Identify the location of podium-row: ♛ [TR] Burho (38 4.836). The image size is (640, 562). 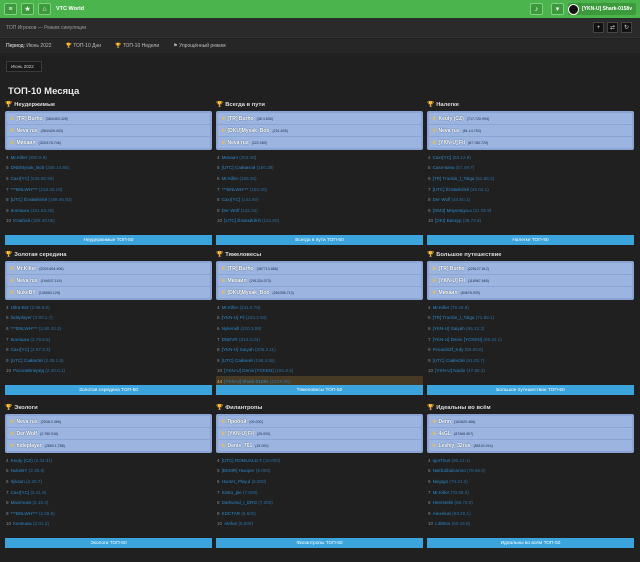
(319, 118).